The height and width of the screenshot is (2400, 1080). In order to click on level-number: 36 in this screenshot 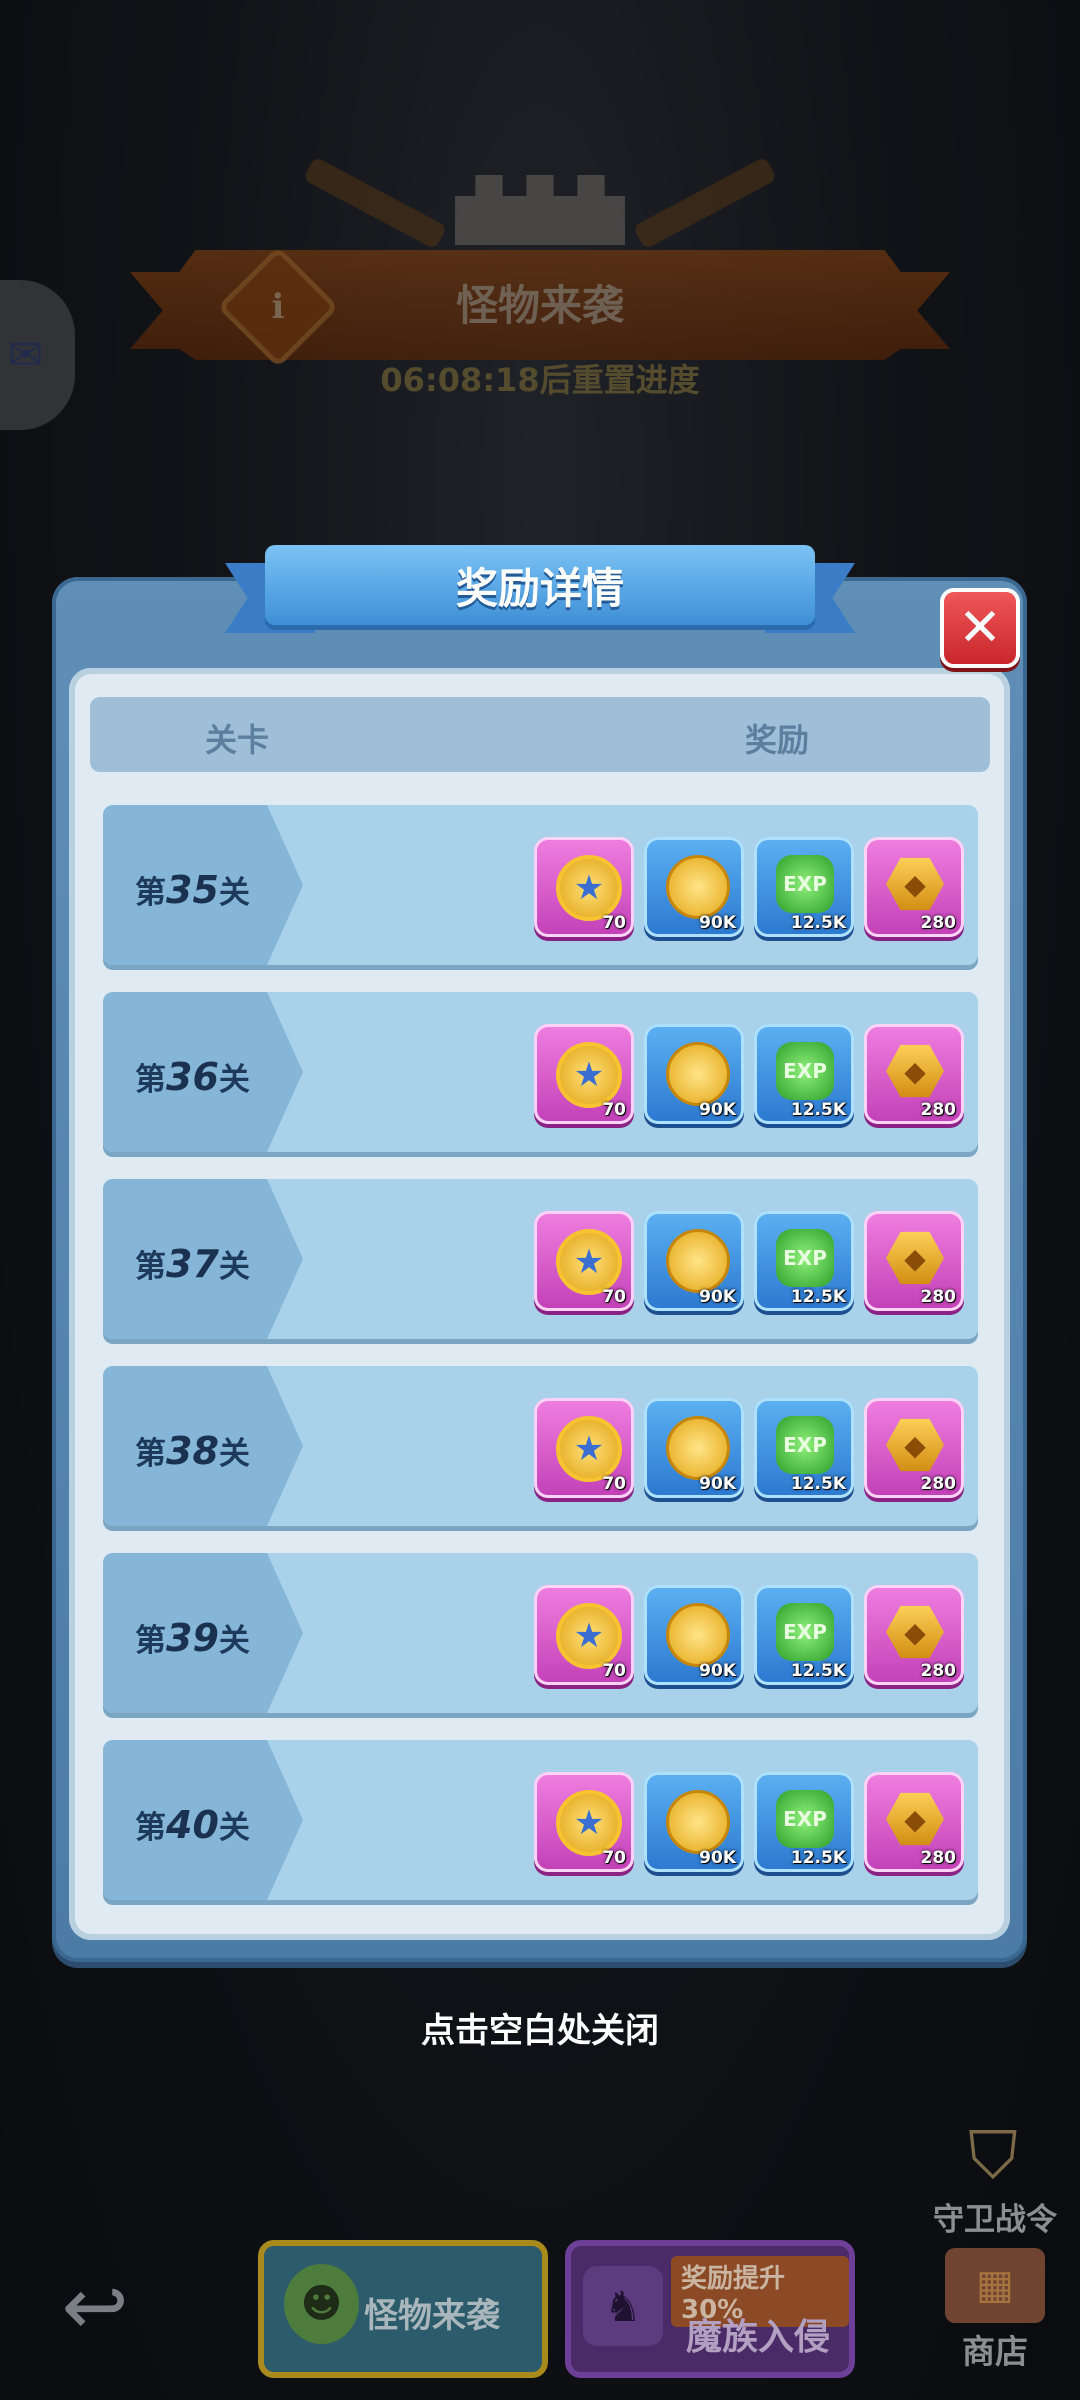, I will do `click(192, 1077)`.